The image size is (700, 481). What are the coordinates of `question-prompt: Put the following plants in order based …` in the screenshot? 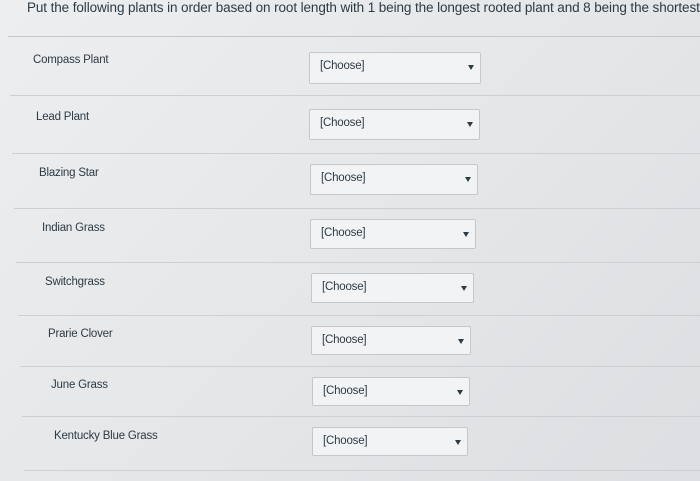 It's located at (363, 7).